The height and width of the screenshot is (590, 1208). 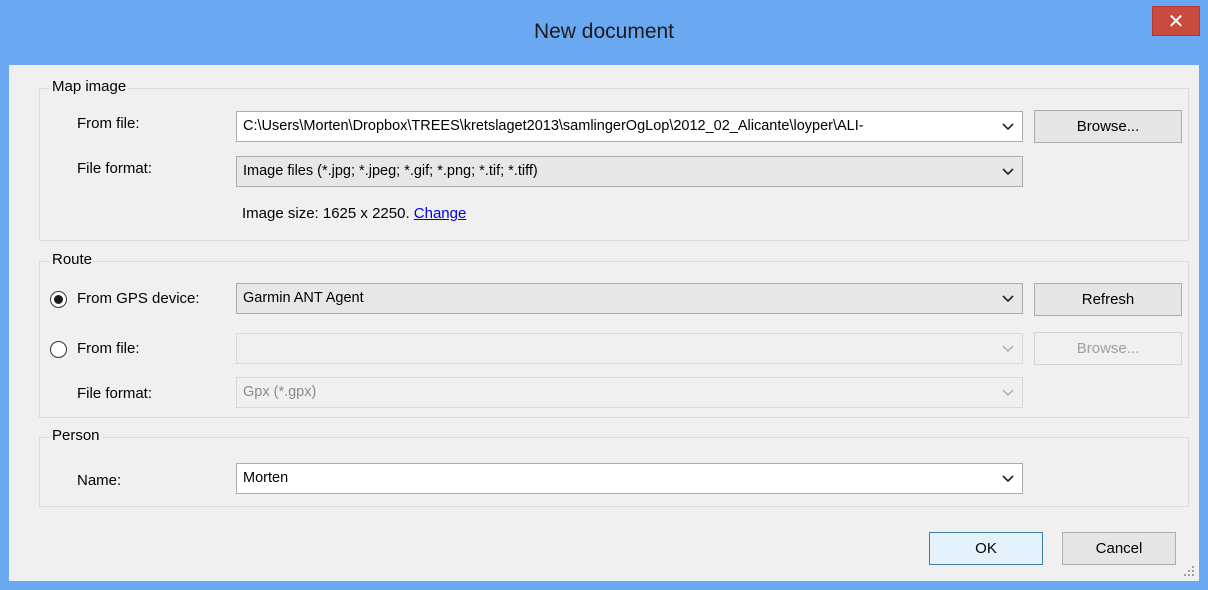 What do you see at coordinates (72, 259) in the screenshot?
I see `route-group-label: Route` at bounding box center [72, 259].